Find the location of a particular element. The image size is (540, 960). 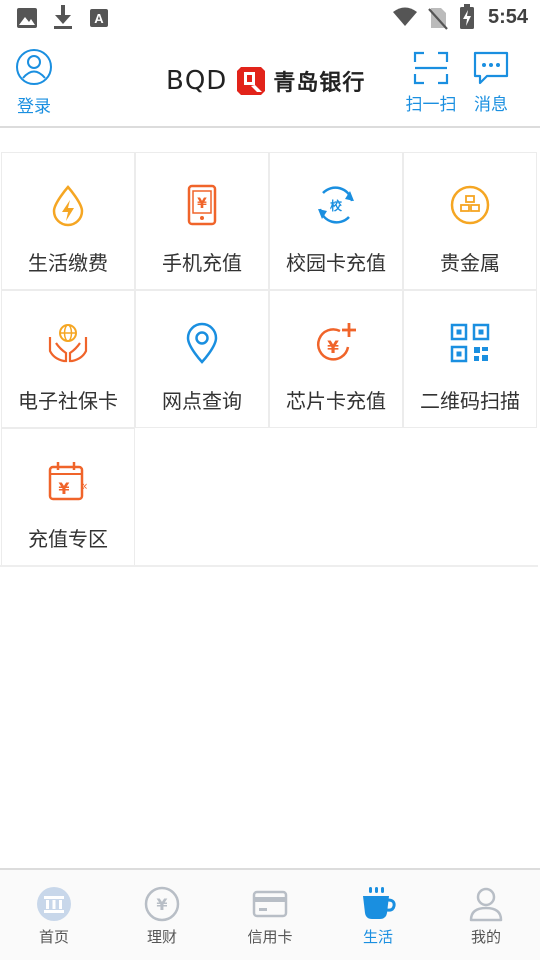

tab-label: 理财 is located at coordinates (161, 937).